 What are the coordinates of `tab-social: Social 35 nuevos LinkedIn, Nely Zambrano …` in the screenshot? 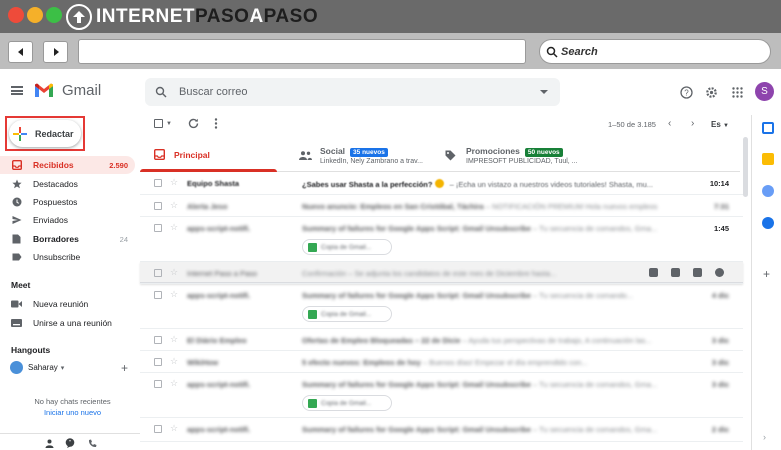 It's located at (359, 156).